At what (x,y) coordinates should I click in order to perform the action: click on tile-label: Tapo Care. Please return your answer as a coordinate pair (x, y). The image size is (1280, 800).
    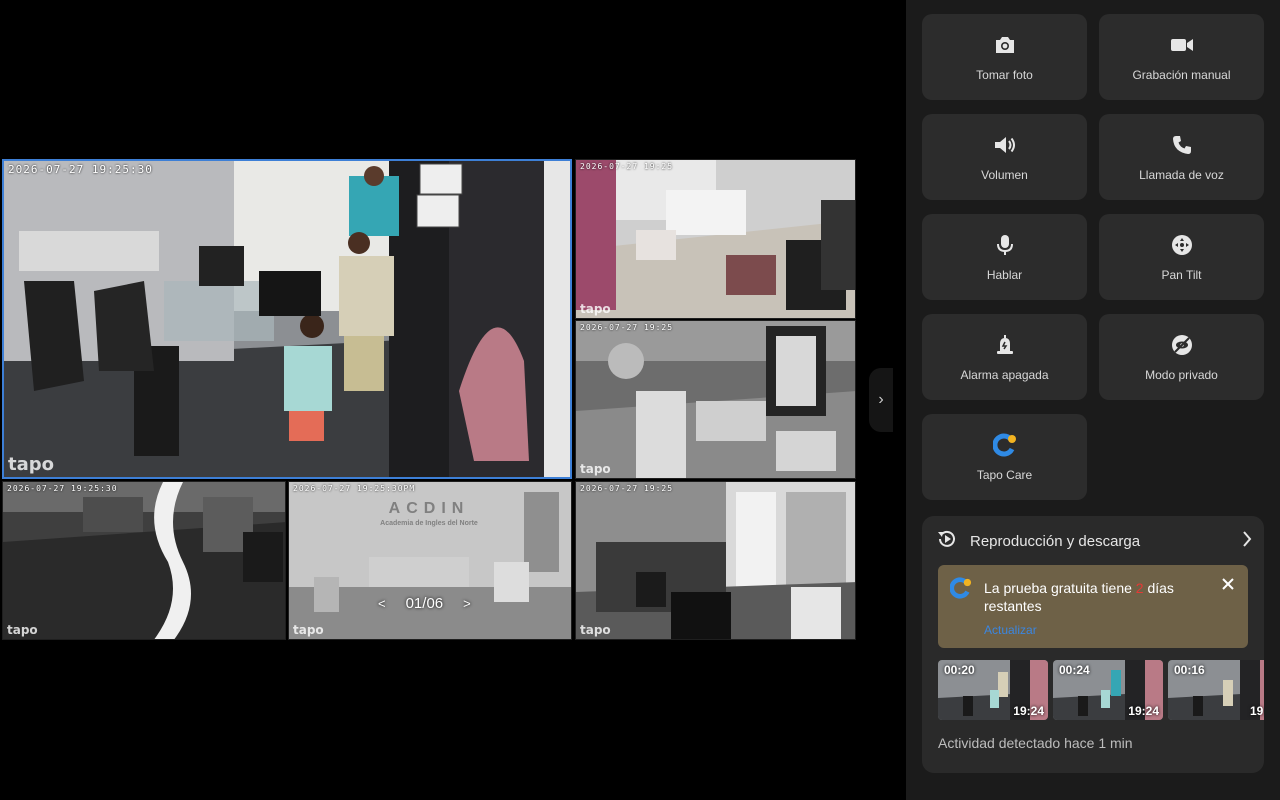
    Looking at the image, I should click on (1004, 475).